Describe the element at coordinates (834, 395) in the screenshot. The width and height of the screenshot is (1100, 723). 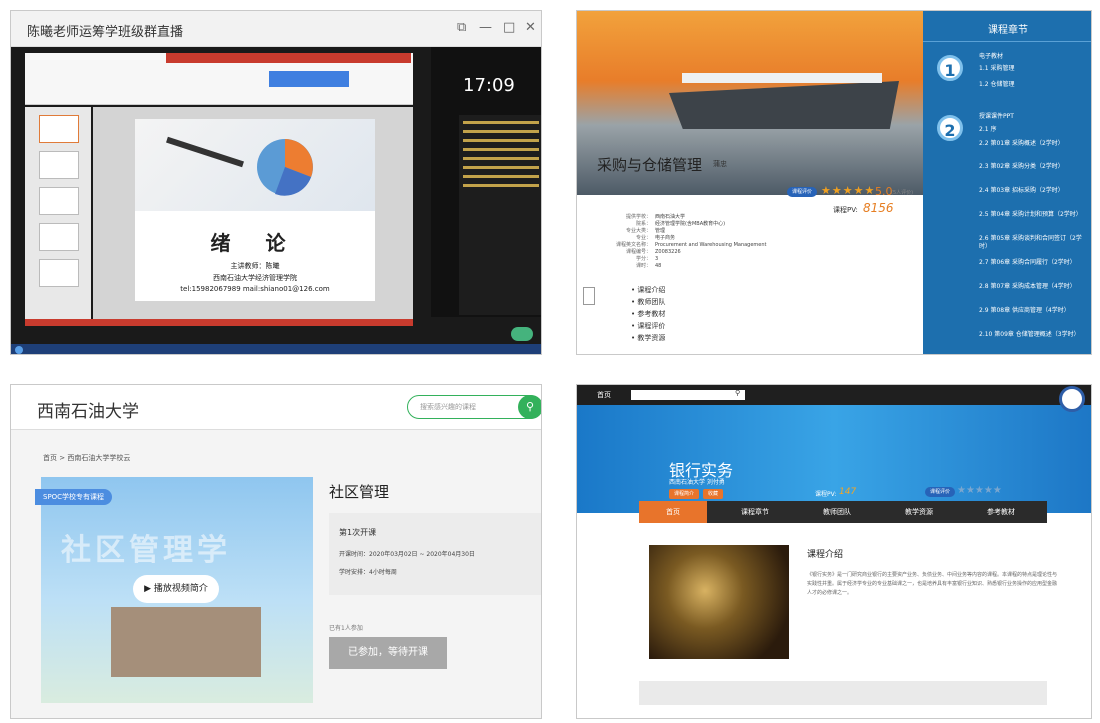
I see `top-bar: 首页 ⚲` at that location.